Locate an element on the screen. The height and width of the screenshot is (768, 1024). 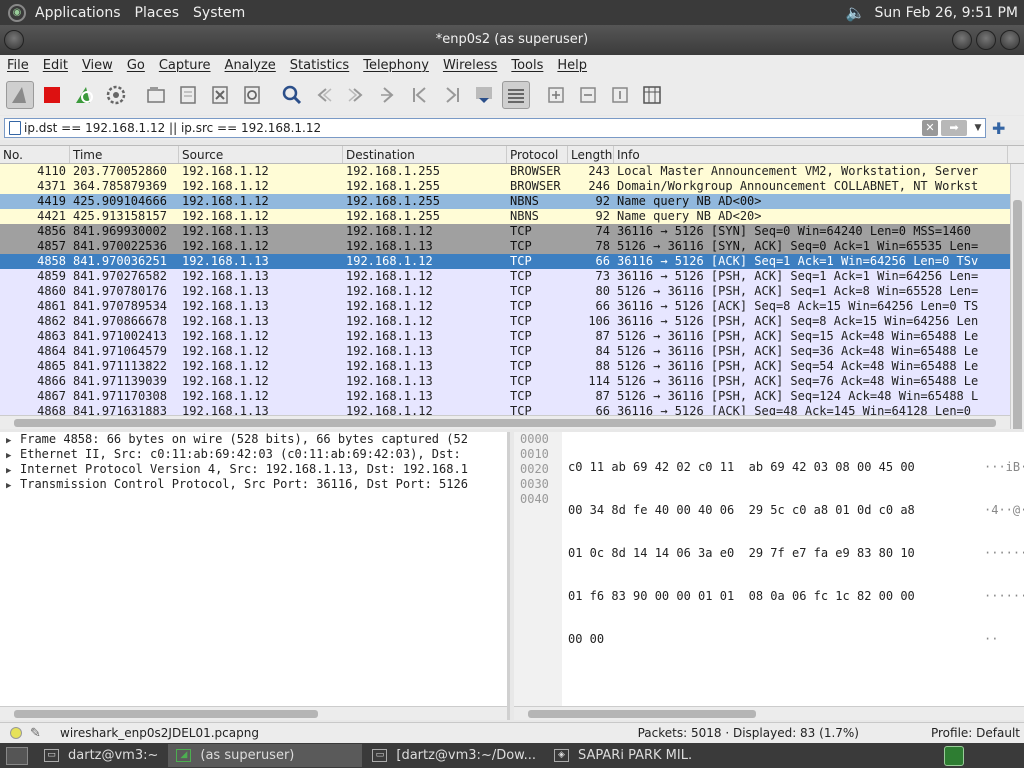
menu-analyze: Analyze is located at coordinates (250, 65).